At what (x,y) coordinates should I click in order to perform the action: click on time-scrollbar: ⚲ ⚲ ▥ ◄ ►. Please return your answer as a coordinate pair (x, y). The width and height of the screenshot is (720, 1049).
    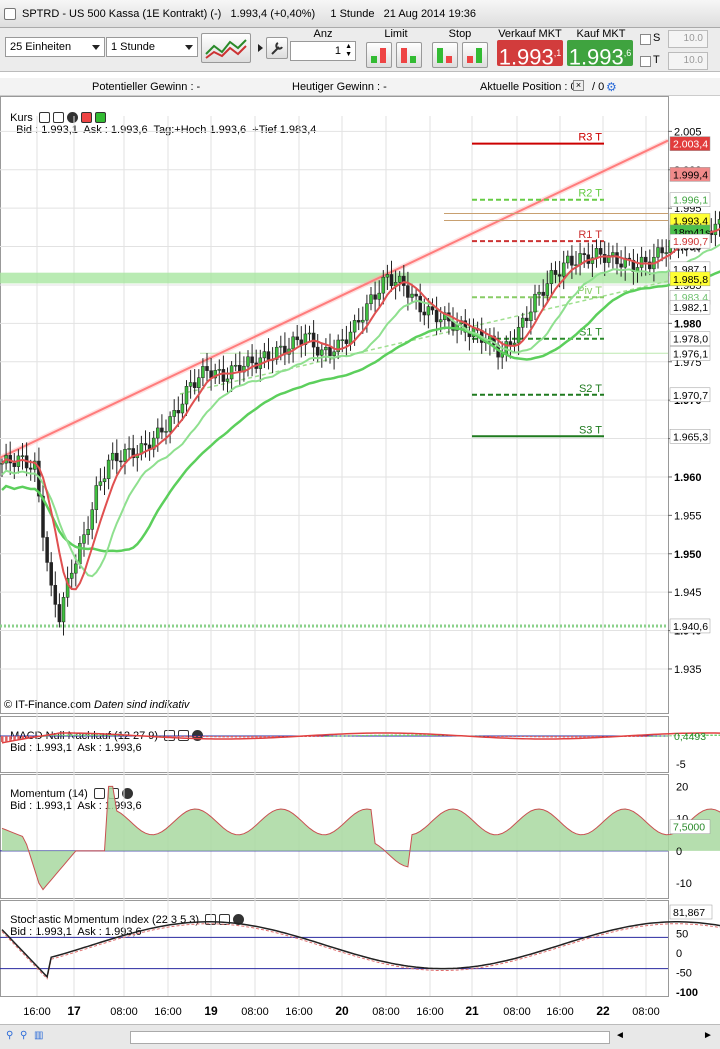
    Looking at the image, I should click on (360, 1036).